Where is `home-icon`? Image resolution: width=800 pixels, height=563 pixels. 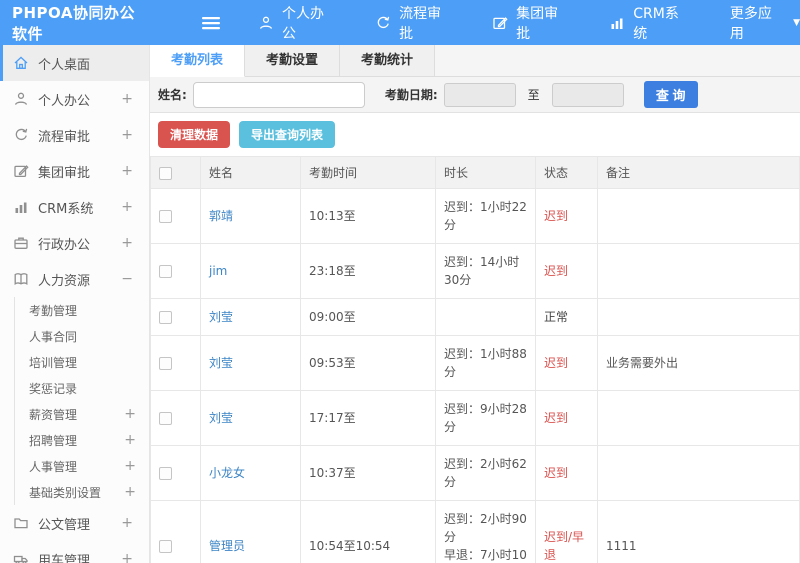 home-icon is located at coordinates (21, 63).